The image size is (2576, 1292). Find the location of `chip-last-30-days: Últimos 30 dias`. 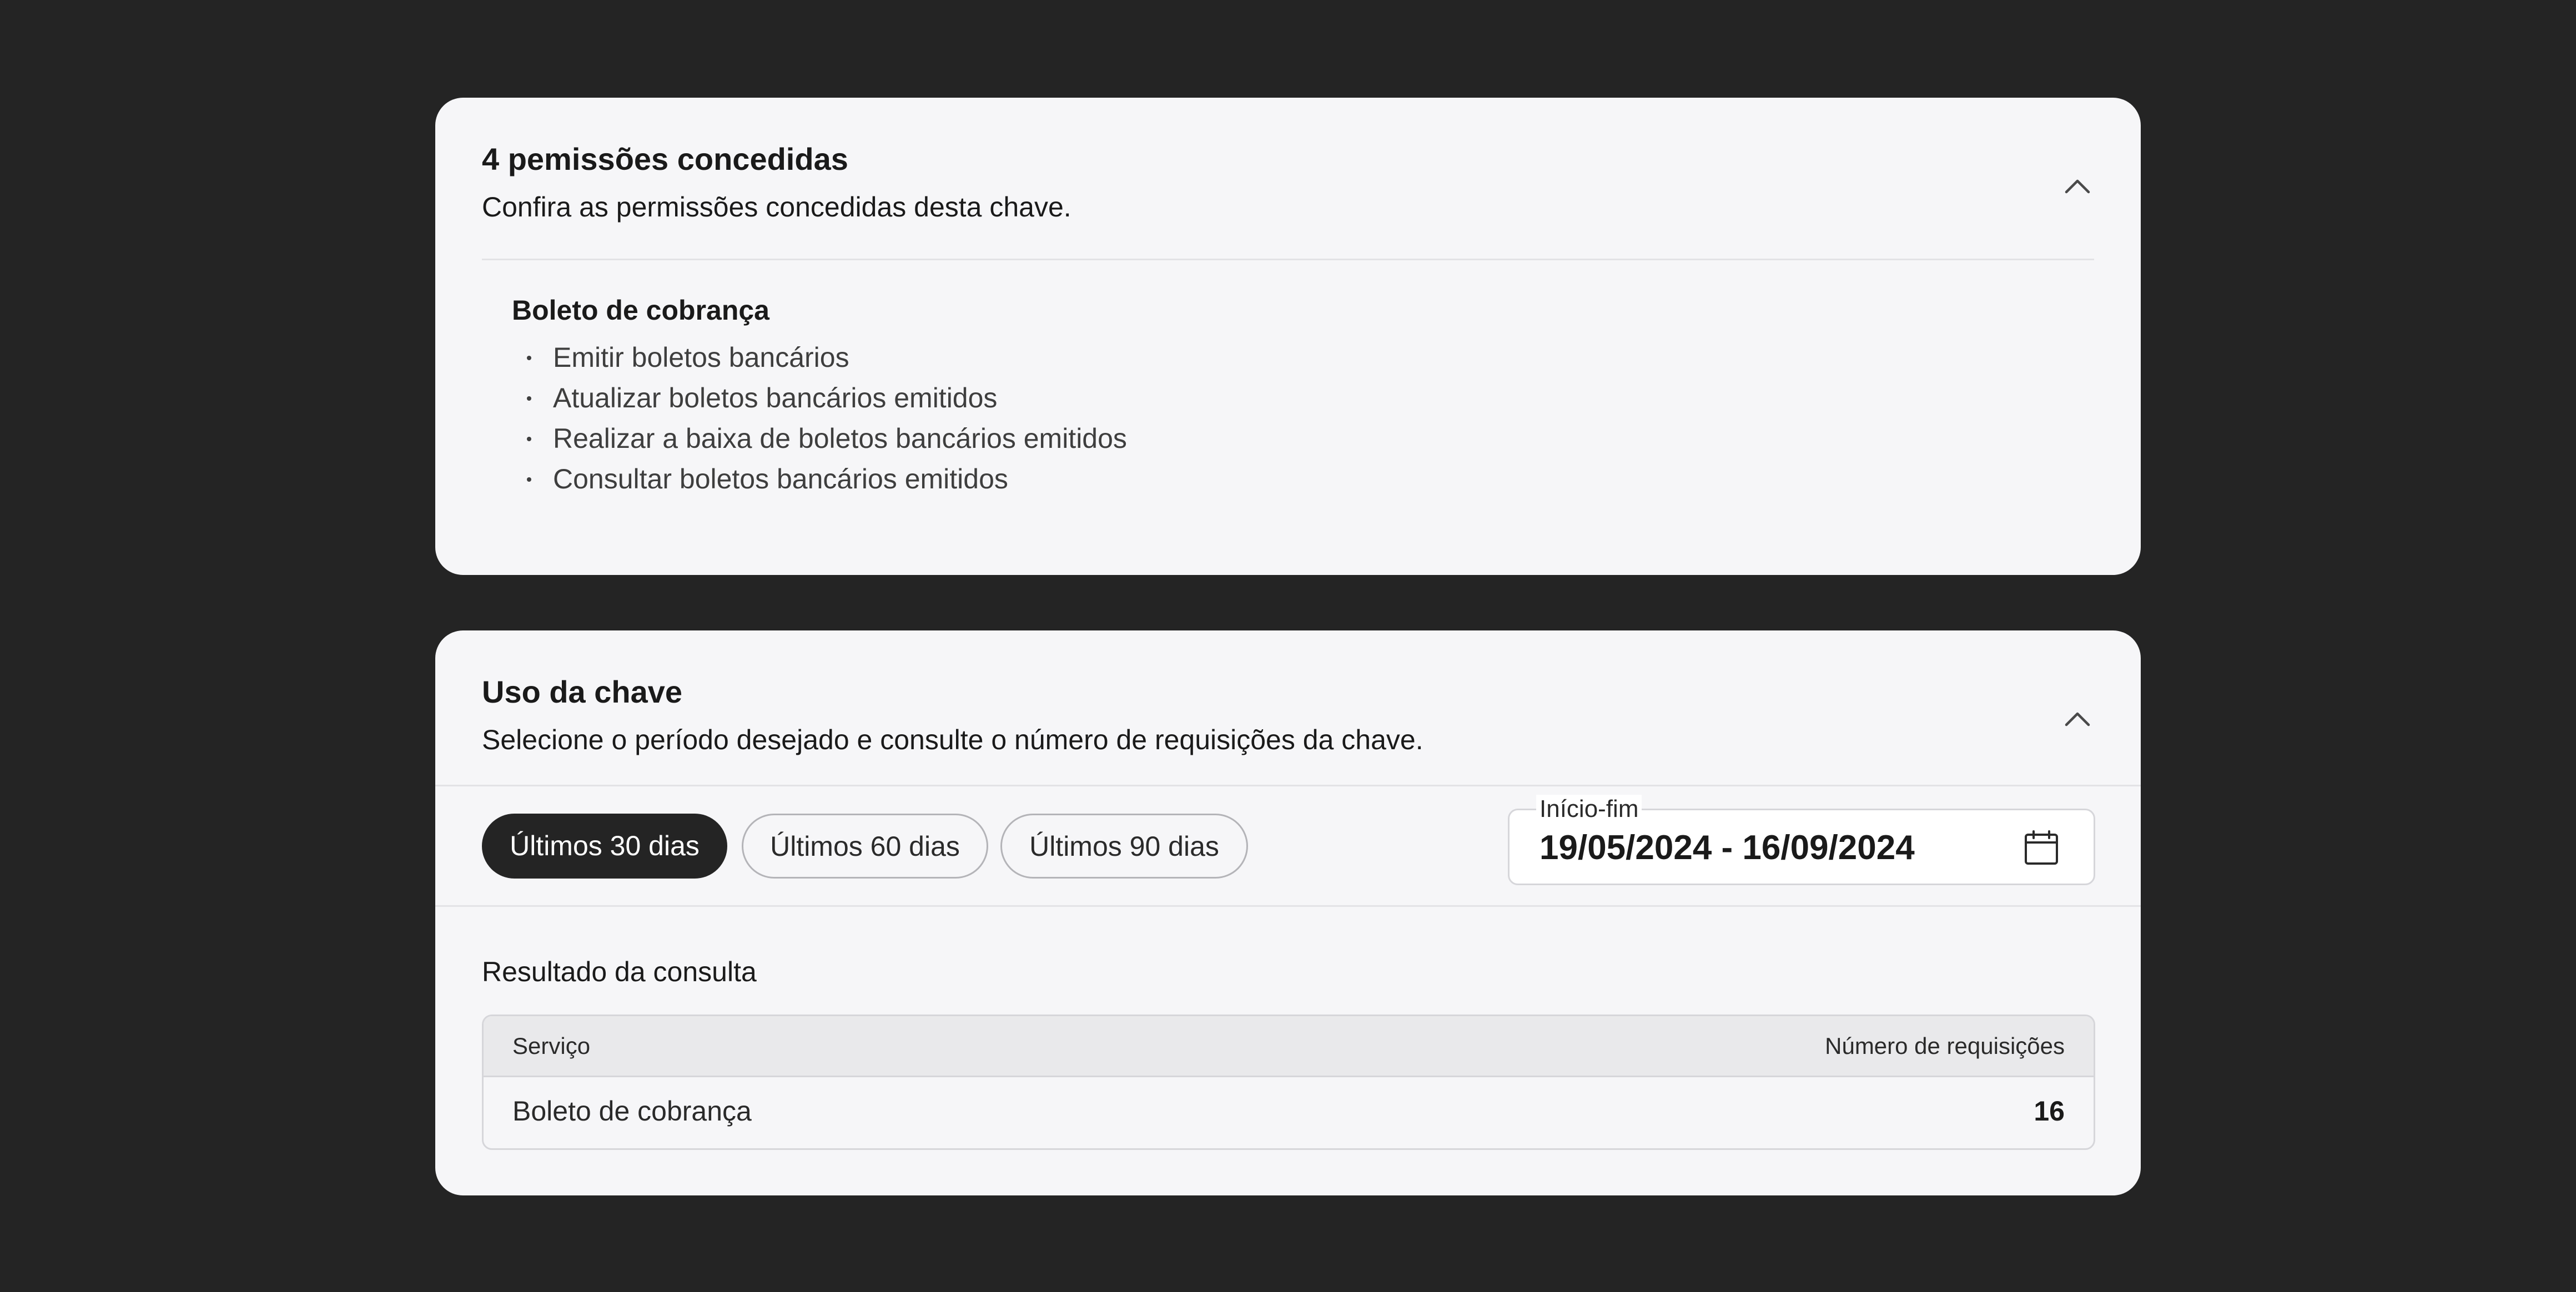

chip-last-30-days: Últimos 30 dias is located at coordinates (604, 846).